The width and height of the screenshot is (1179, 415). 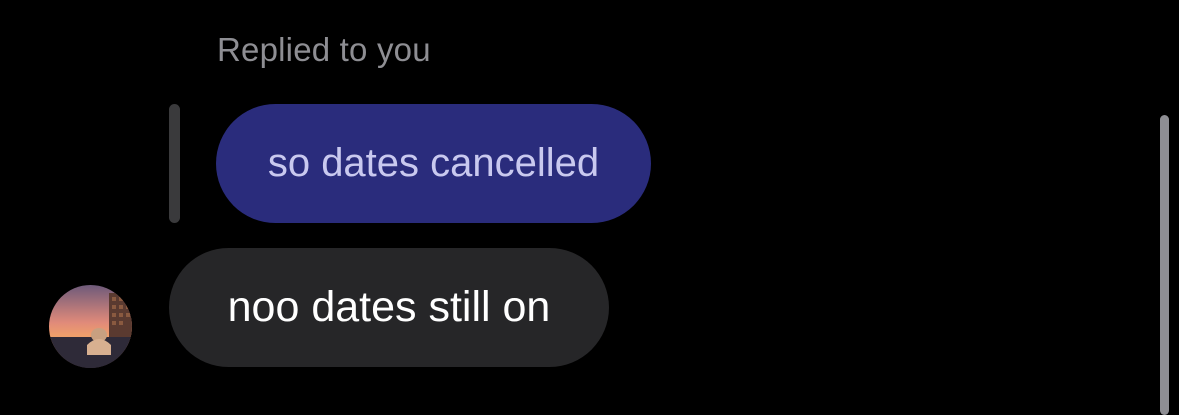 I want to click on avatar, so click(x=90, y=326).